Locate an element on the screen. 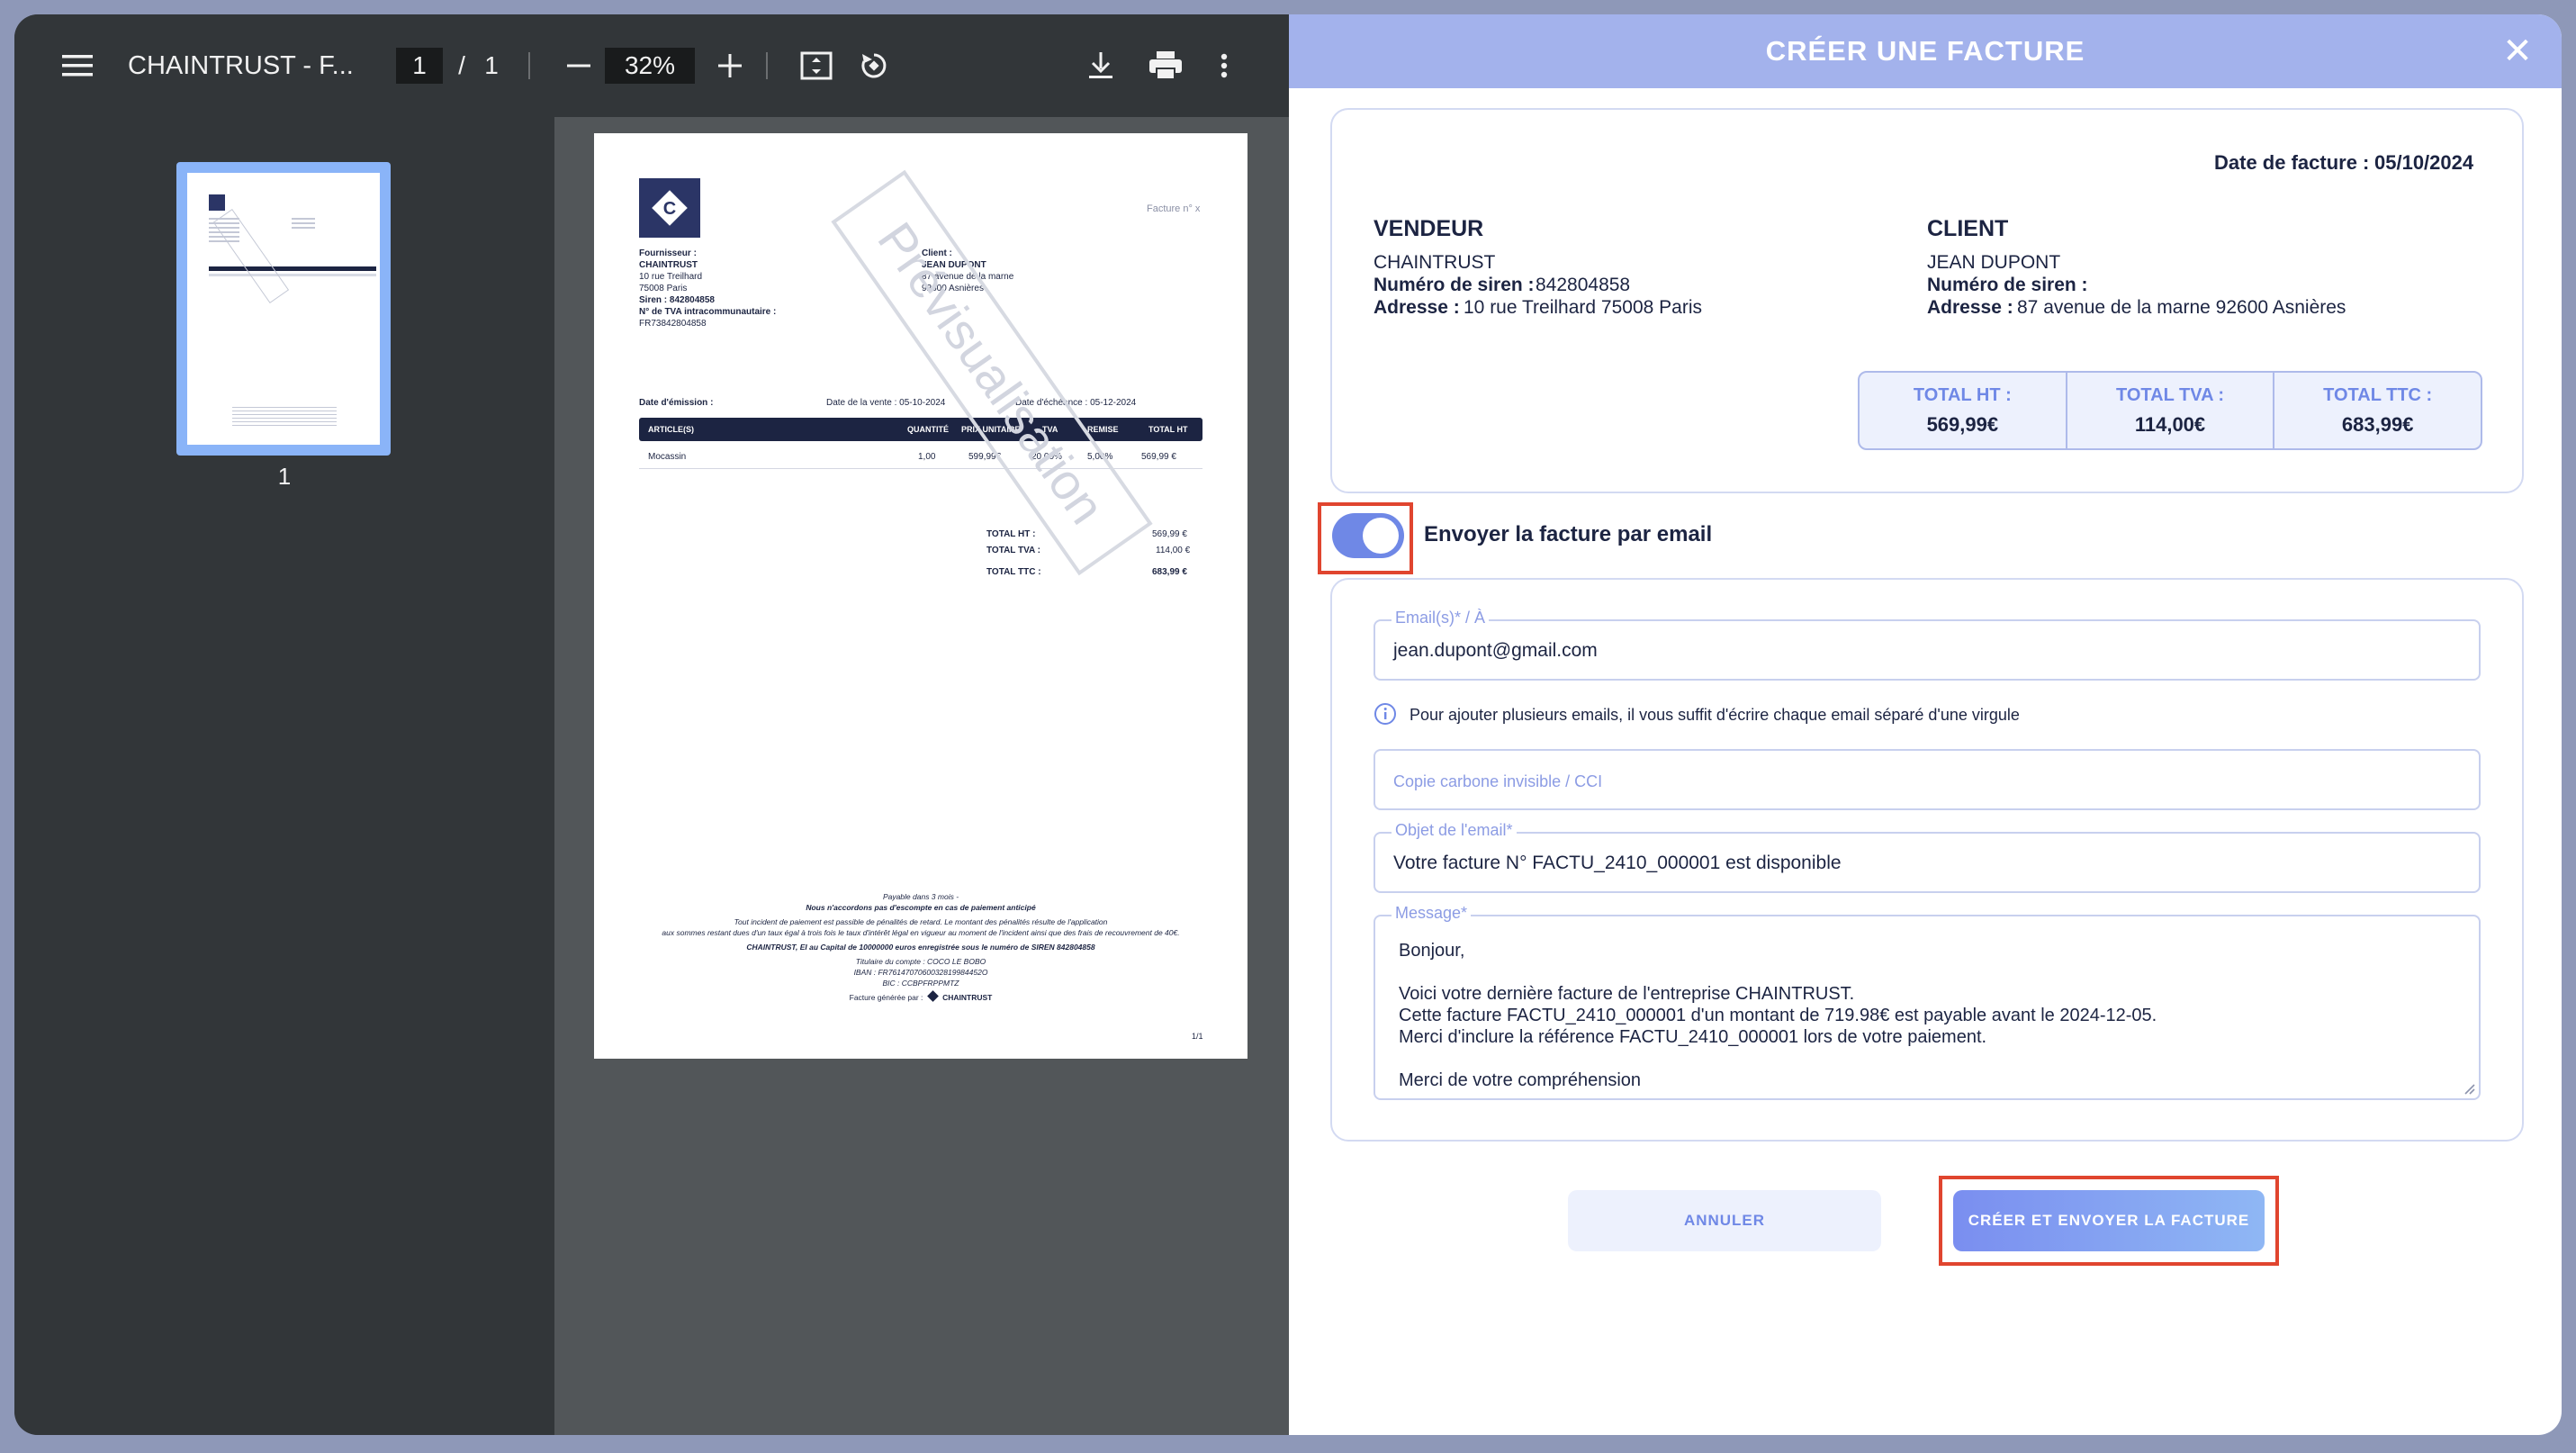 The width and height of the screenshot is (2576, 1453). pdf-total-ht: 569,99 € is located at coordinates (1169, 534).